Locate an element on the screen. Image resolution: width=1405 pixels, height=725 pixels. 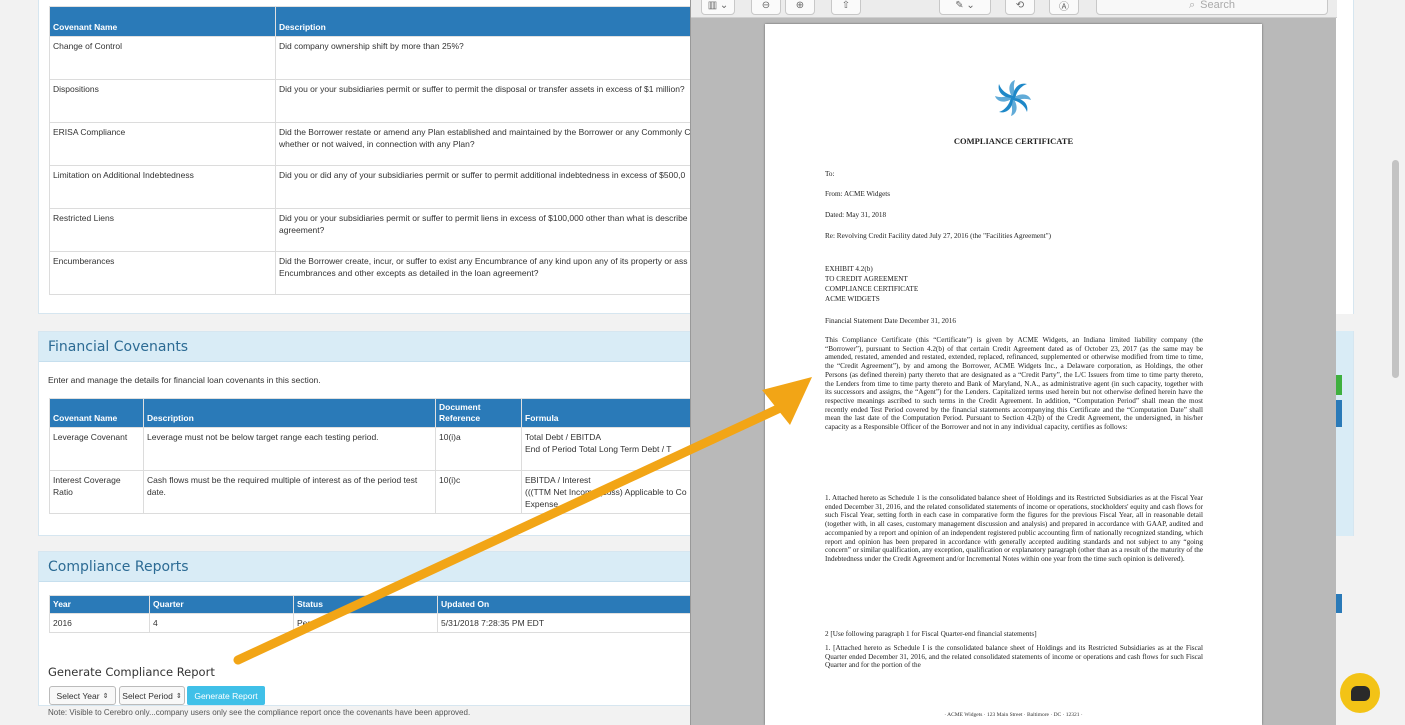
generate-report-button: Generate Report is located at coordinates (226, 695).